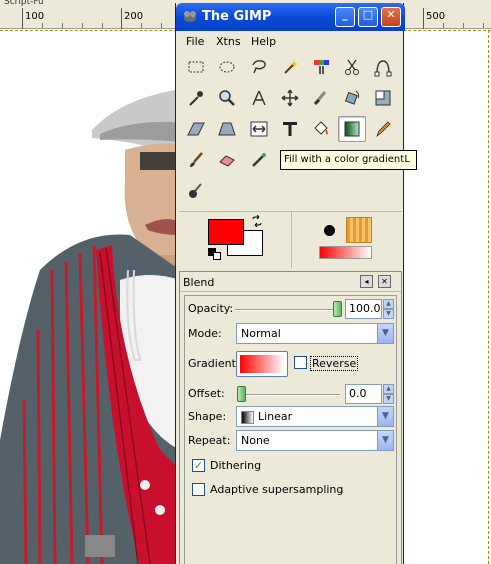 The width and height of the screenshot is (491, 564). I want to click on title-bar: The GIMP _ □ ✕, so click(290, 17).